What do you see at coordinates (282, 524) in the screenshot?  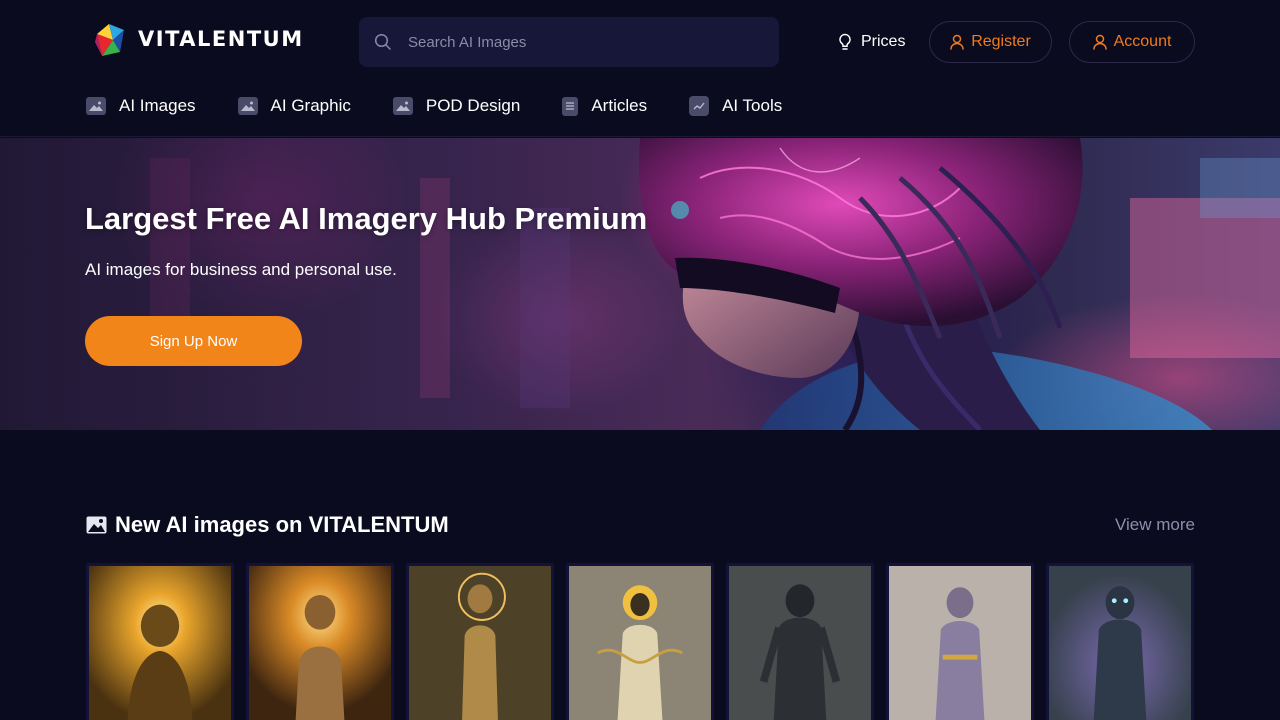 I see `section-title-text: New AI images on VITALENTUM` at bounding box center [282, 524].